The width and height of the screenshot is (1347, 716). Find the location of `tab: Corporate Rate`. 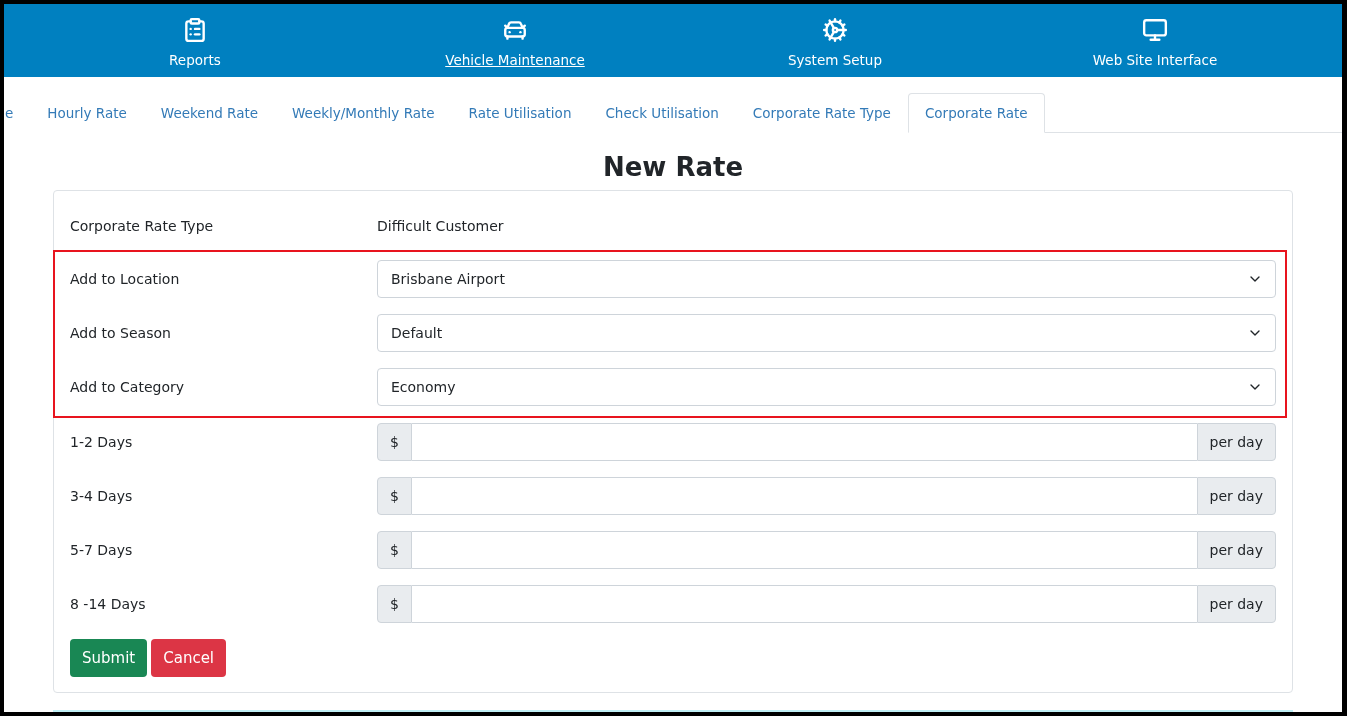

tab: Corporate Rate is located at coordinates (976, 113).